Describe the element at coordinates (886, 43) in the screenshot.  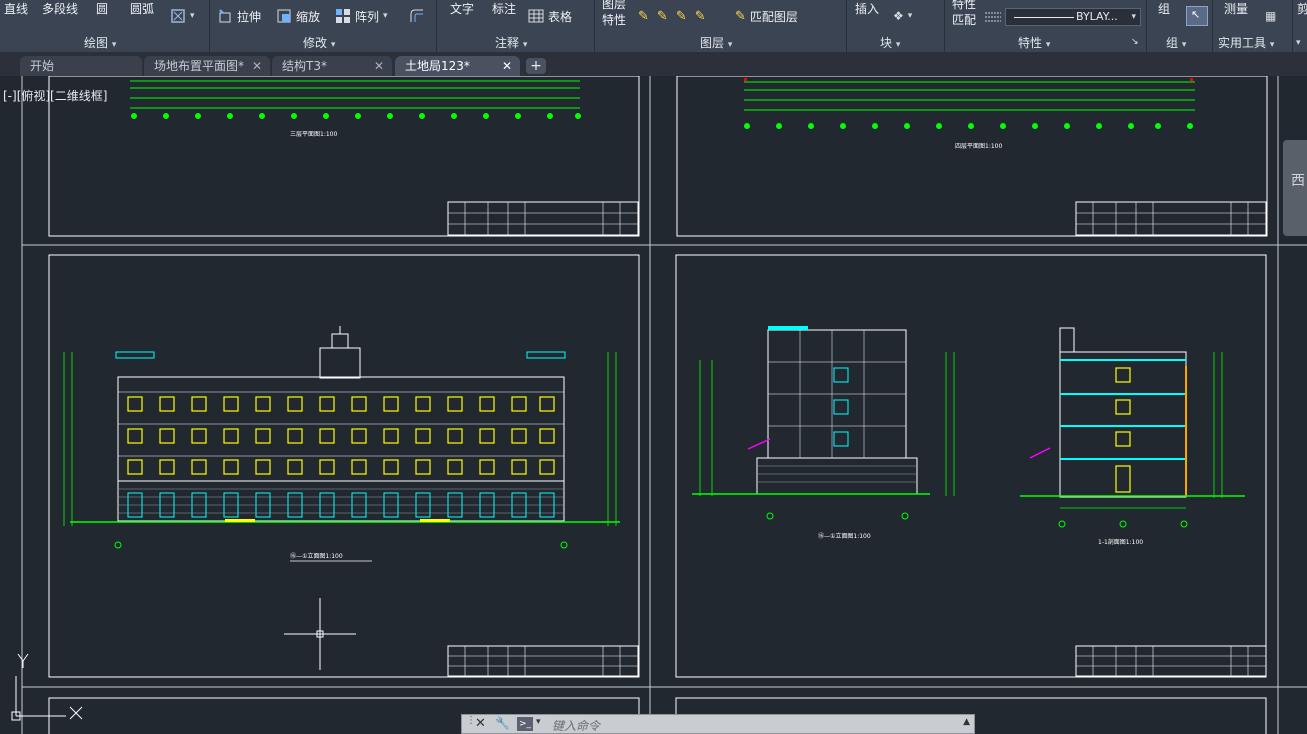
I see `block-panel-label: 块` at that location.